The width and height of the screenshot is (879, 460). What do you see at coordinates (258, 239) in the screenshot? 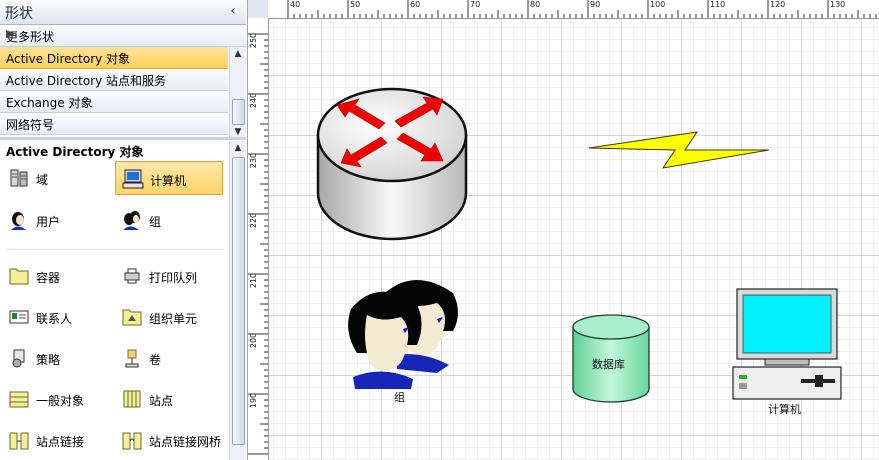
I see `vertical-ruler: 250 240 230 220 210 200 190` at bounding box center [258, 239].